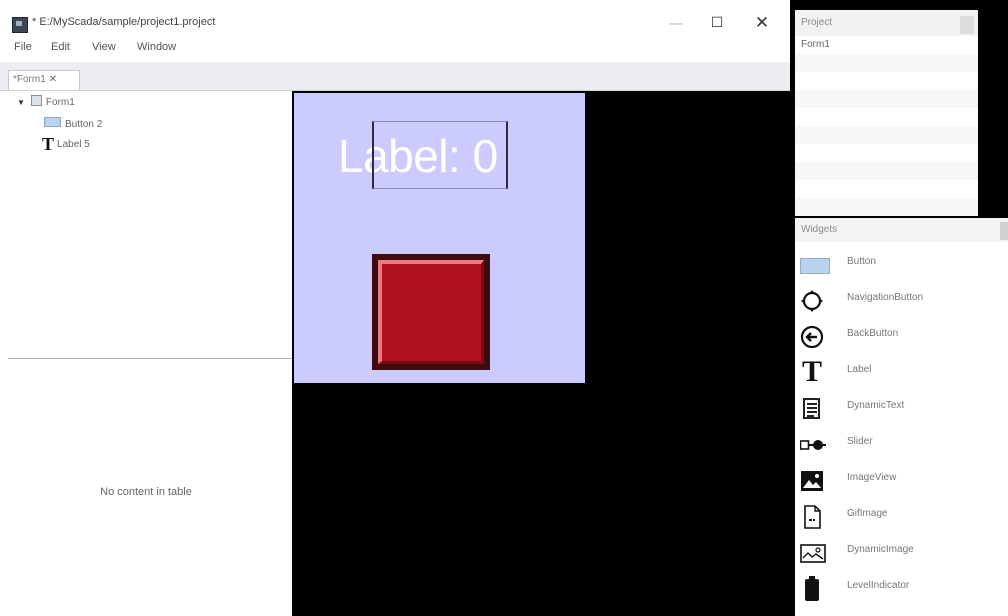 The height and width of the screenshot is (616, 1008). Describe the element at coordinates (150, 358) in the screenshot. I see `panel-divider` at that location.